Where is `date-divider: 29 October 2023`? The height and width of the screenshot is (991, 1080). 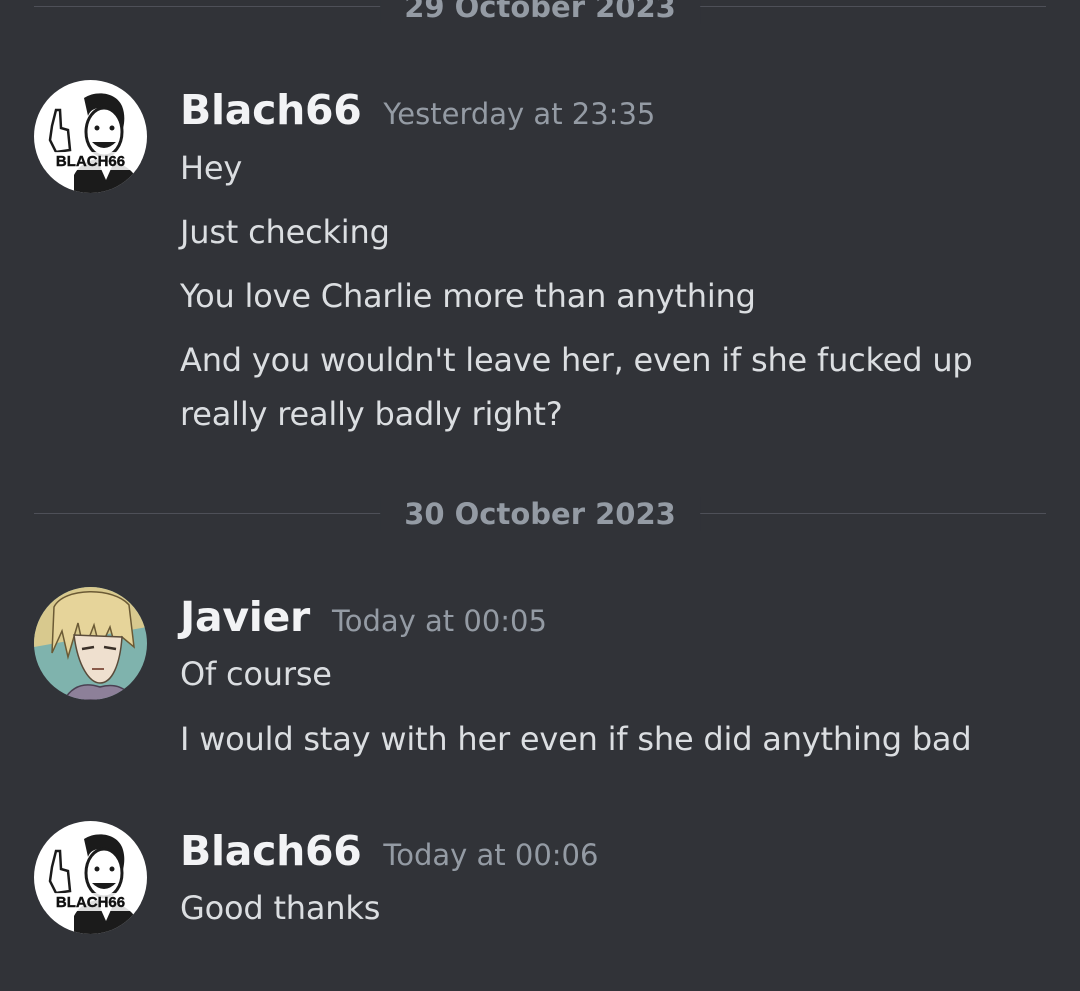 date-divider: 29 October 2023 is located at coordinates (540, 12).